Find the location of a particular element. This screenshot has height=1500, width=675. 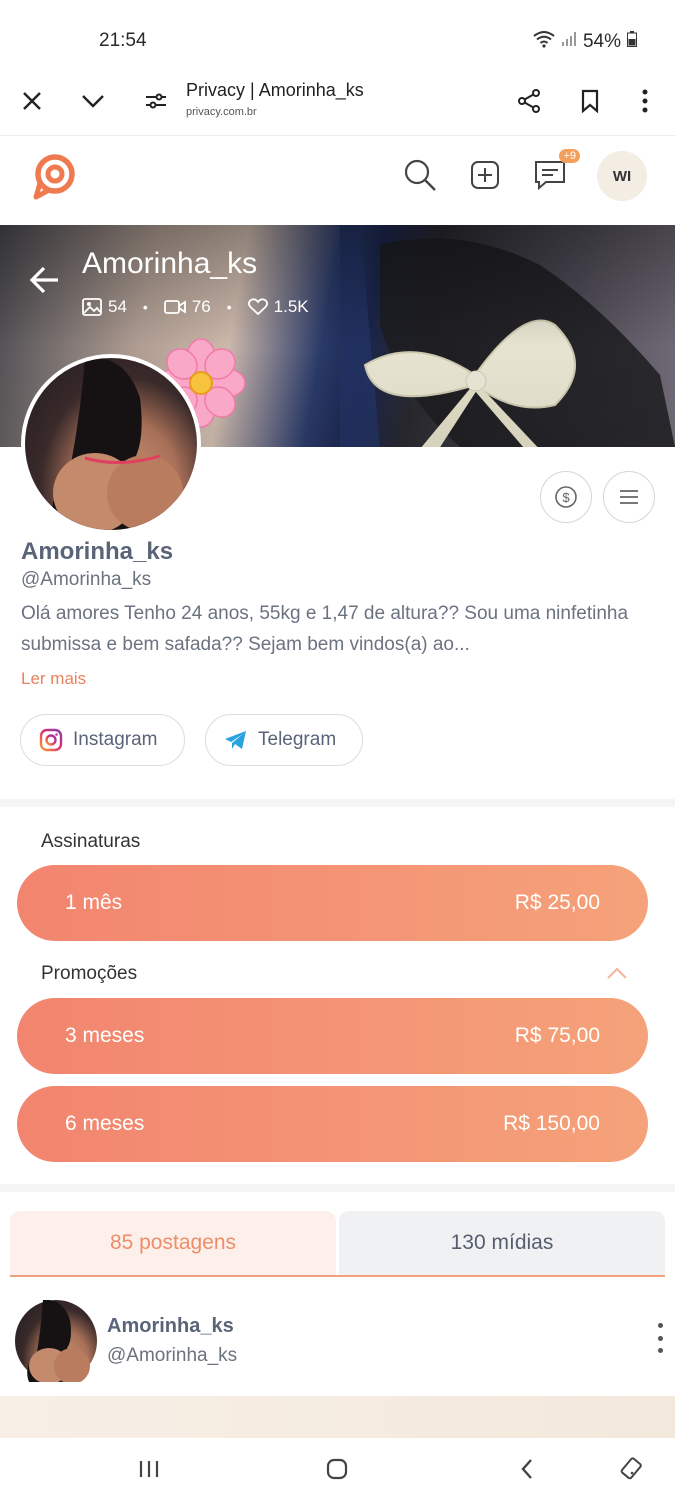

post-author-avatar is located at coordinates (56, 1341).